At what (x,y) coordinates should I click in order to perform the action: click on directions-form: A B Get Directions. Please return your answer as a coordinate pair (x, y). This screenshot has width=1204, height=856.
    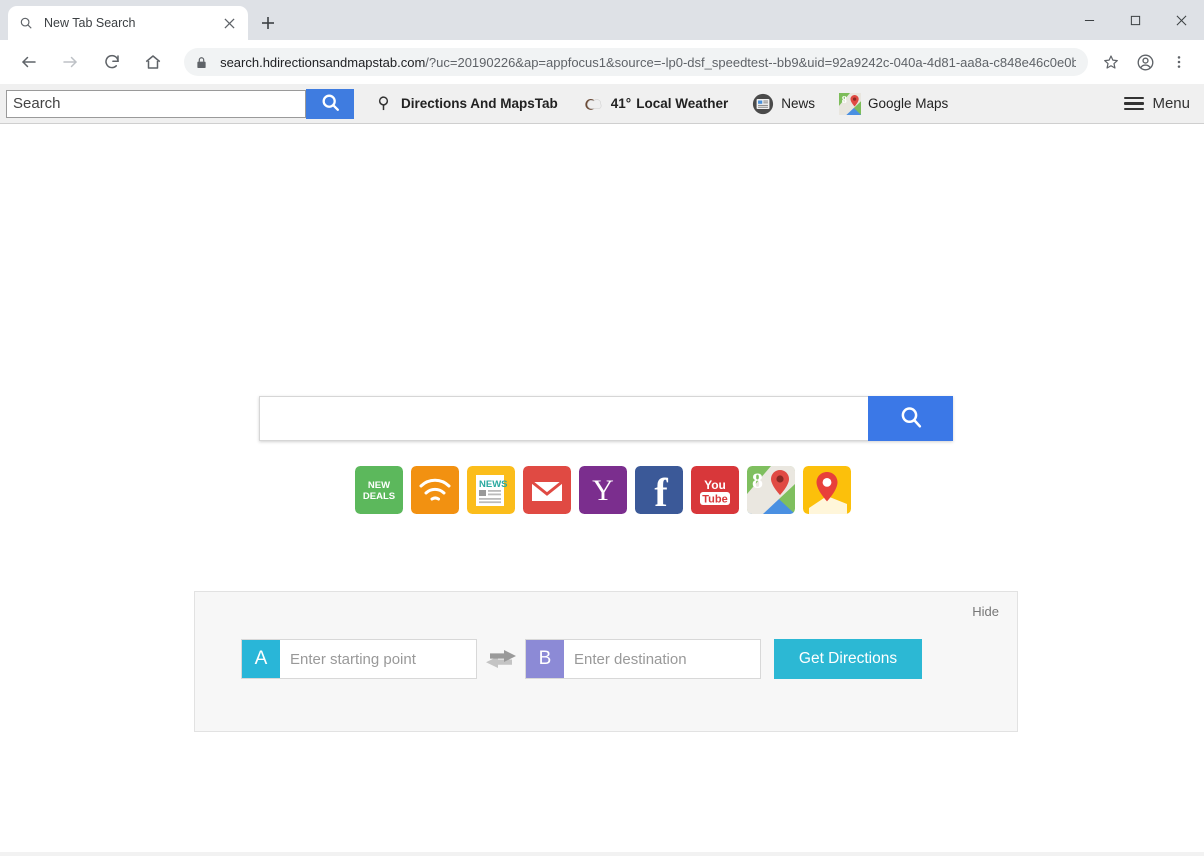
    Looking at the image, I should click on (581, 659).